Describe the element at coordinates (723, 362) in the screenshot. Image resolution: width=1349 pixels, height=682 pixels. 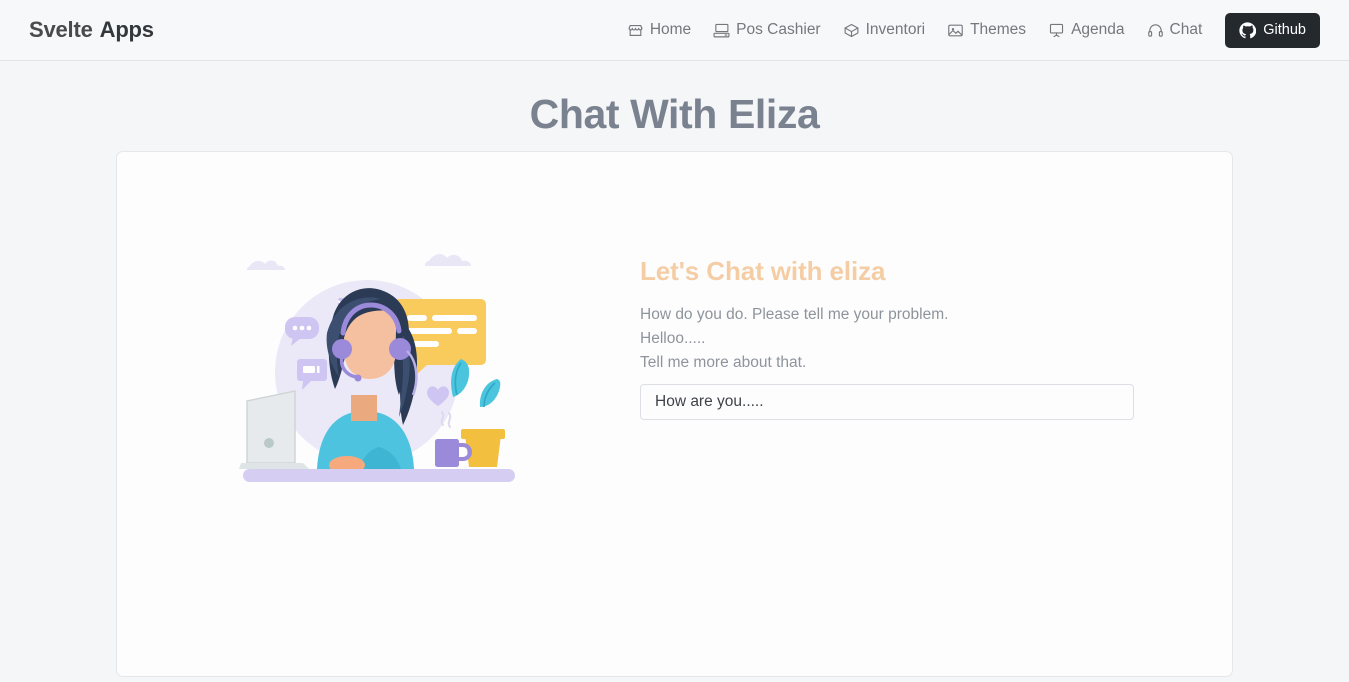
I see `chat-message: Tell me more about that.` at that location.